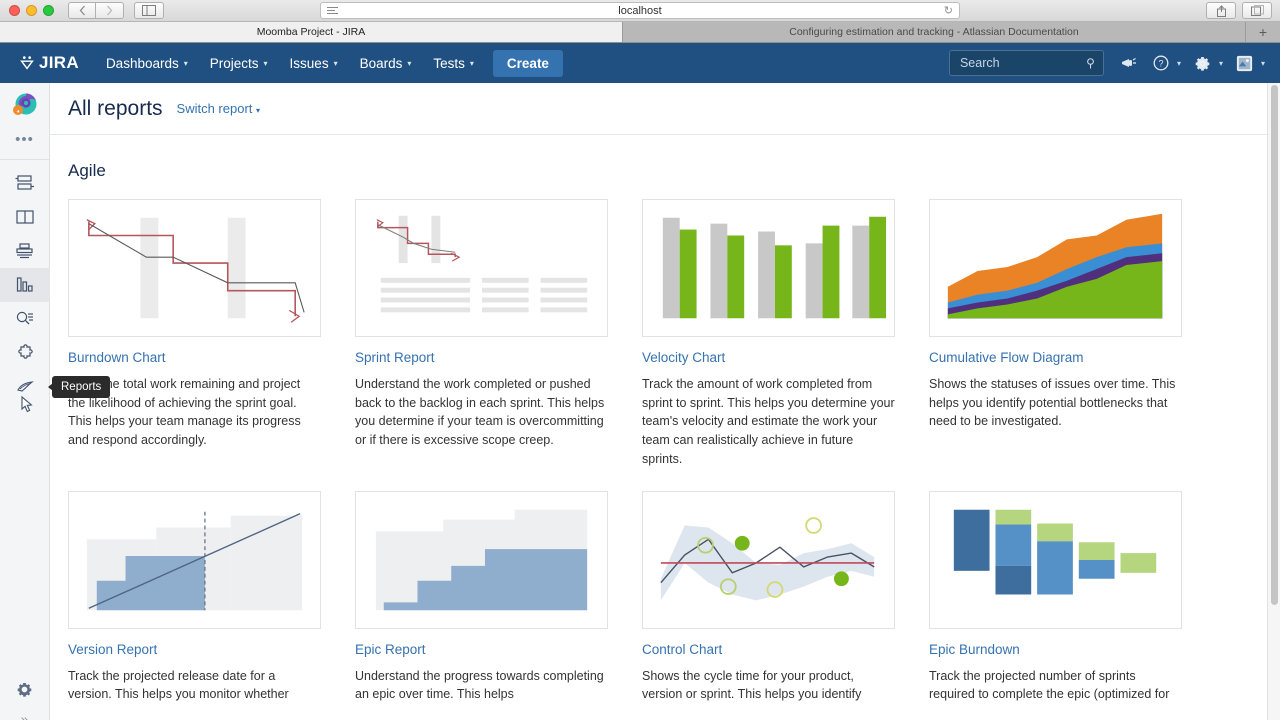 Image resolution: width=1280 pixels, height=720 pixels. I want to click on sidebar-item-backlog, so click(25, 183).